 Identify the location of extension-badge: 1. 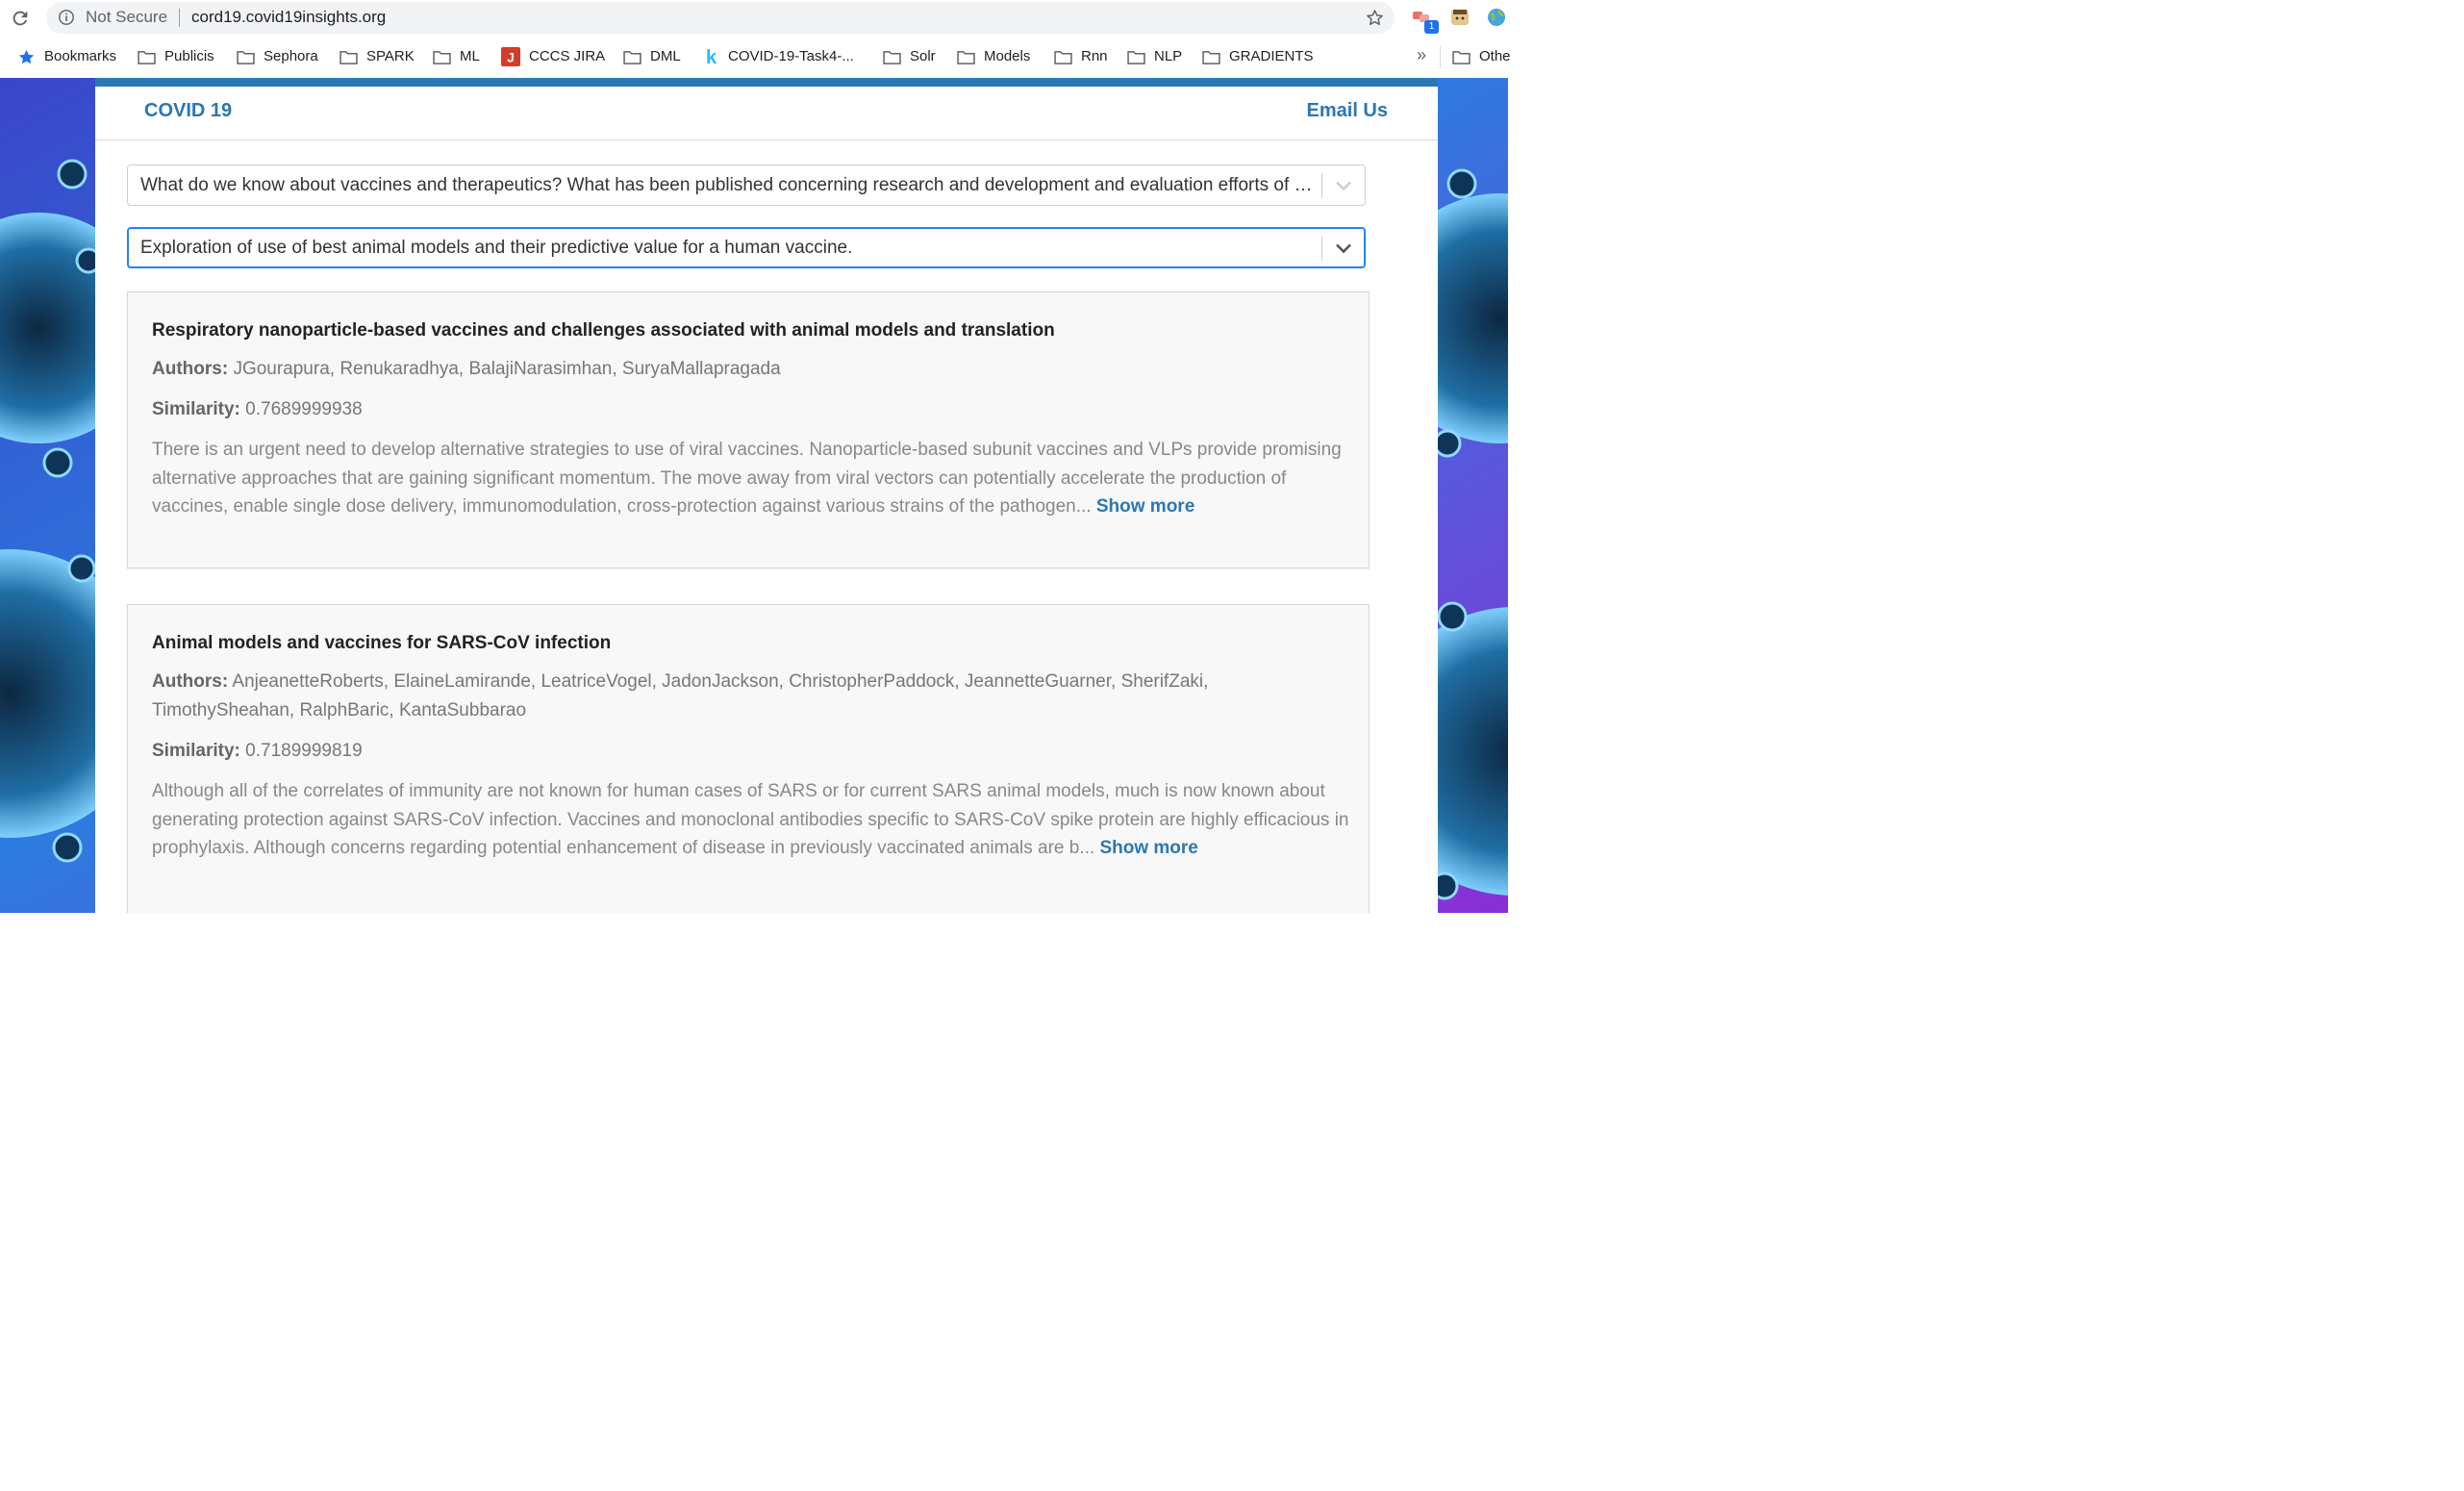
(1431, 27).